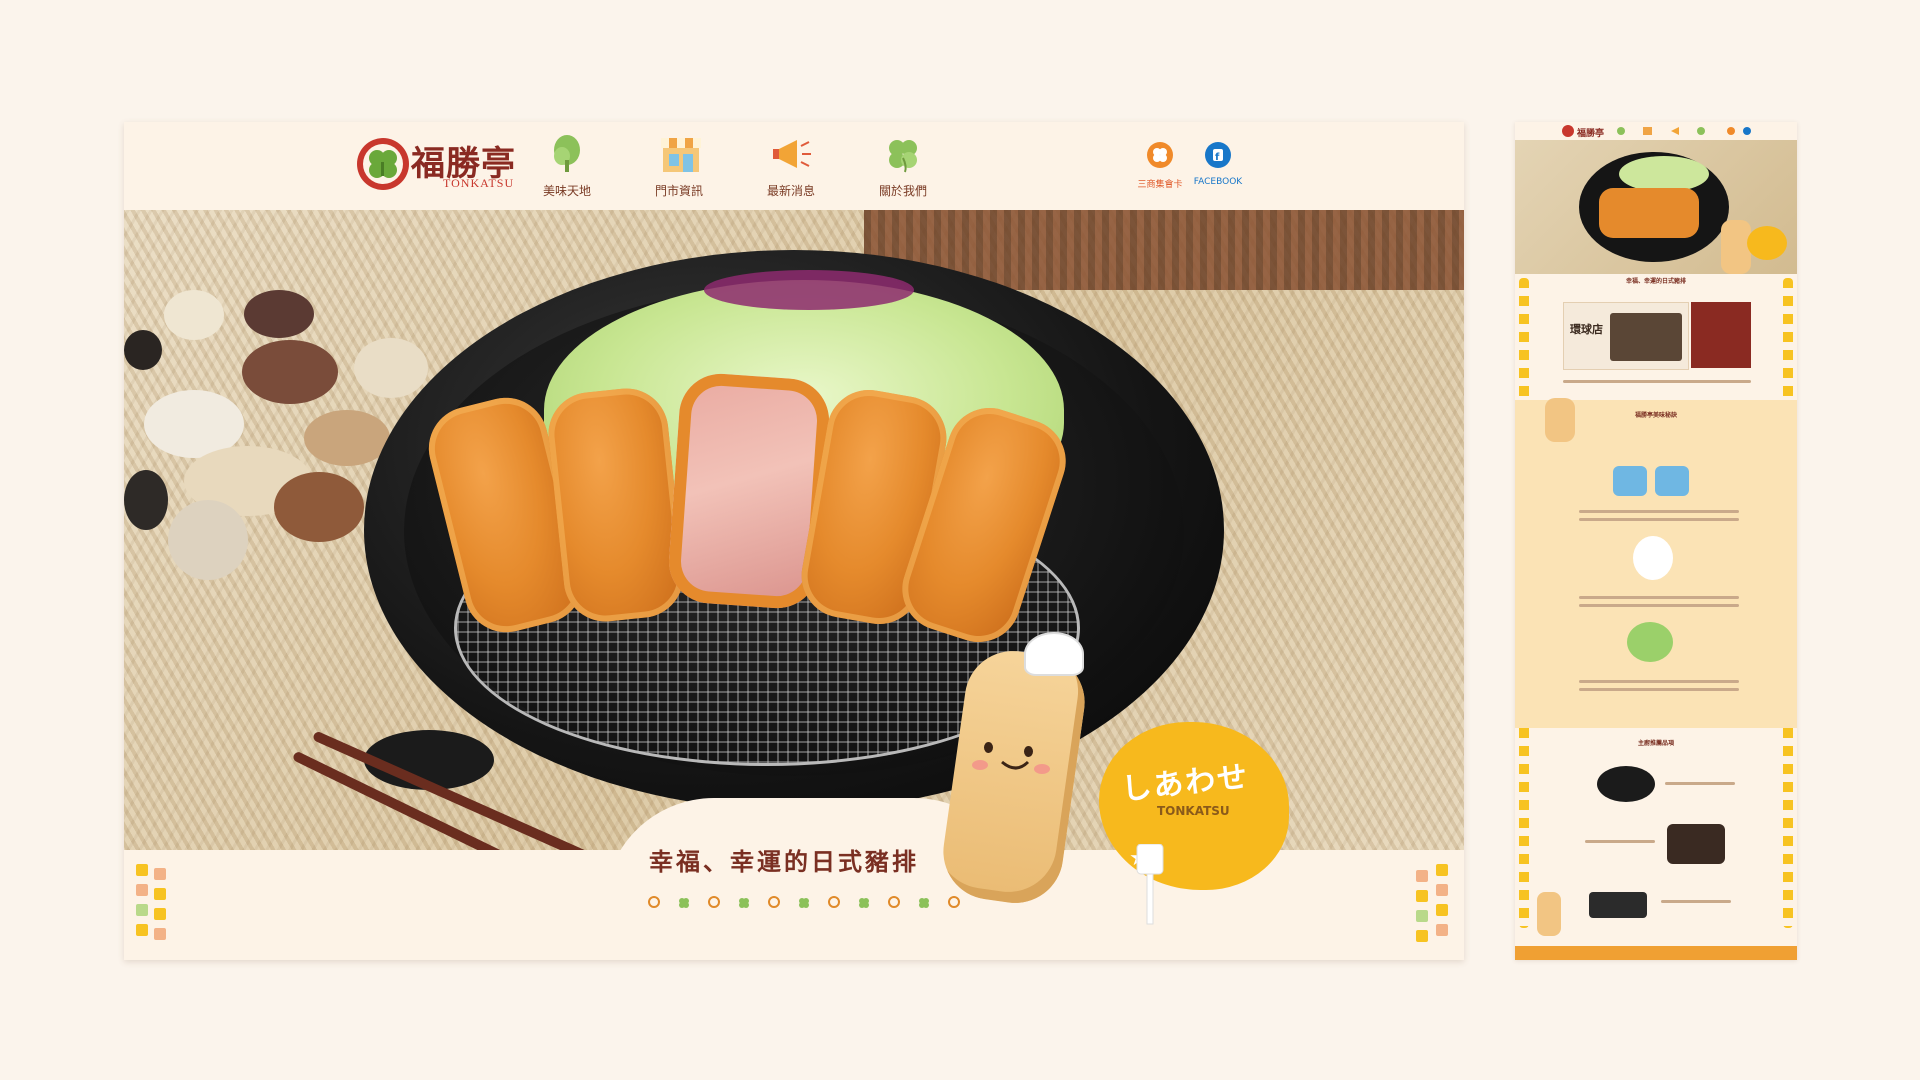  What do you see at coordinates (804, 903) in the screenshot?
I see `decorative-dots` at bounding box center [804, 903].